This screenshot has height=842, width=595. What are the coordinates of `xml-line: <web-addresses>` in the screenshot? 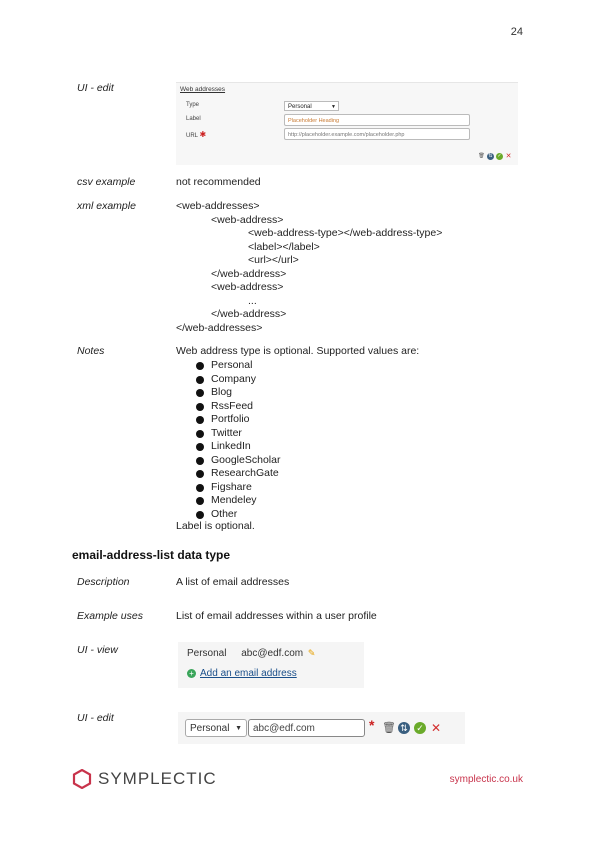 It's located at (218, 206).